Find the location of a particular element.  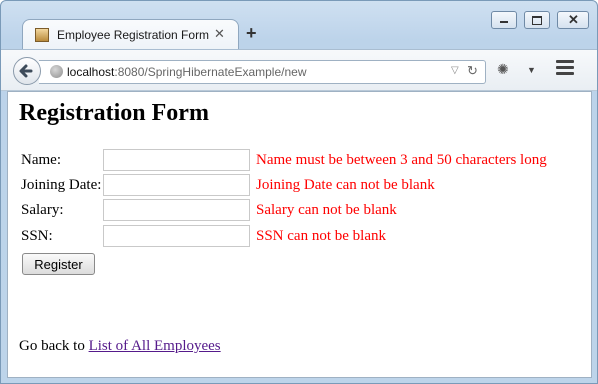

go-back-line: Go back to List of All Employees is located at coordinates (120, 346).